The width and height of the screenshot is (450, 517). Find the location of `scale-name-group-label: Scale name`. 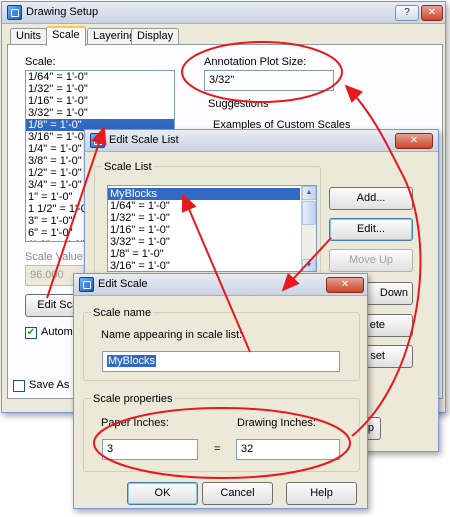

scale-name-group-label: Scale name is located at coordinates (122, 313).